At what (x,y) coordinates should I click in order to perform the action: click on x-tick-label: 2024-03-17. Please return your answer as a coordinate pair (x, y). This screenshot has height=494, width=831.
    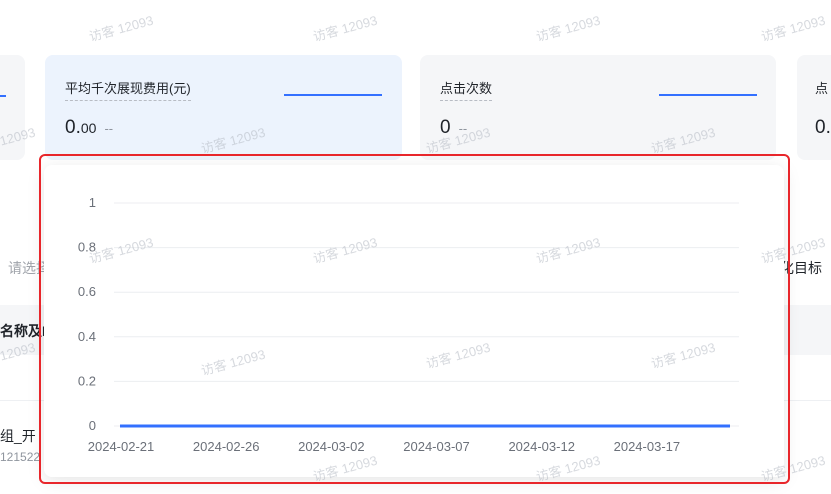
    Looking at the image, I should click on (647, 446).